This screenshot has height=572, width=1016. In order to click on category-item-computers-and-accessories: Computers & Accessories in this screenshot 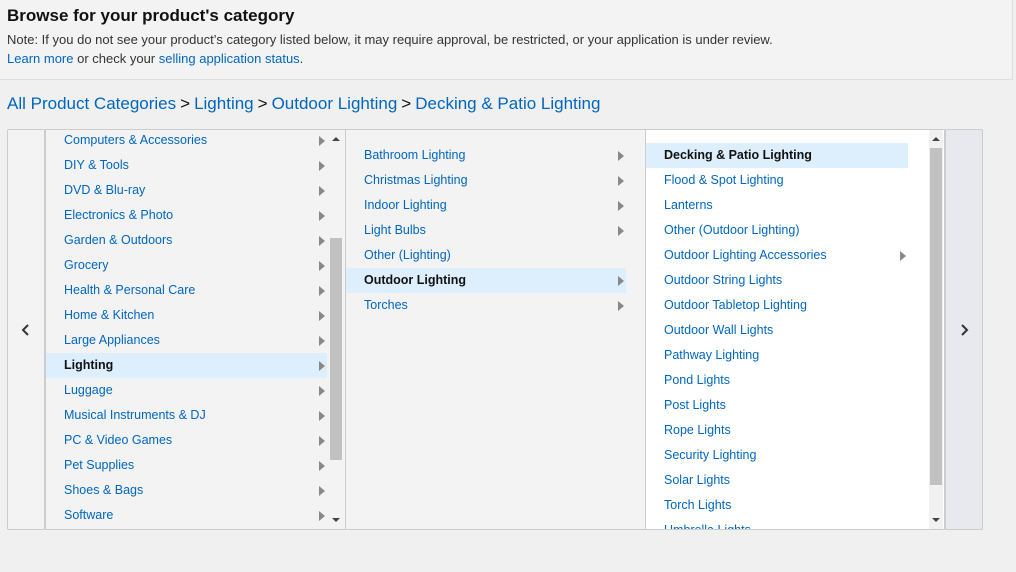, I will do `click(186, 141)`.